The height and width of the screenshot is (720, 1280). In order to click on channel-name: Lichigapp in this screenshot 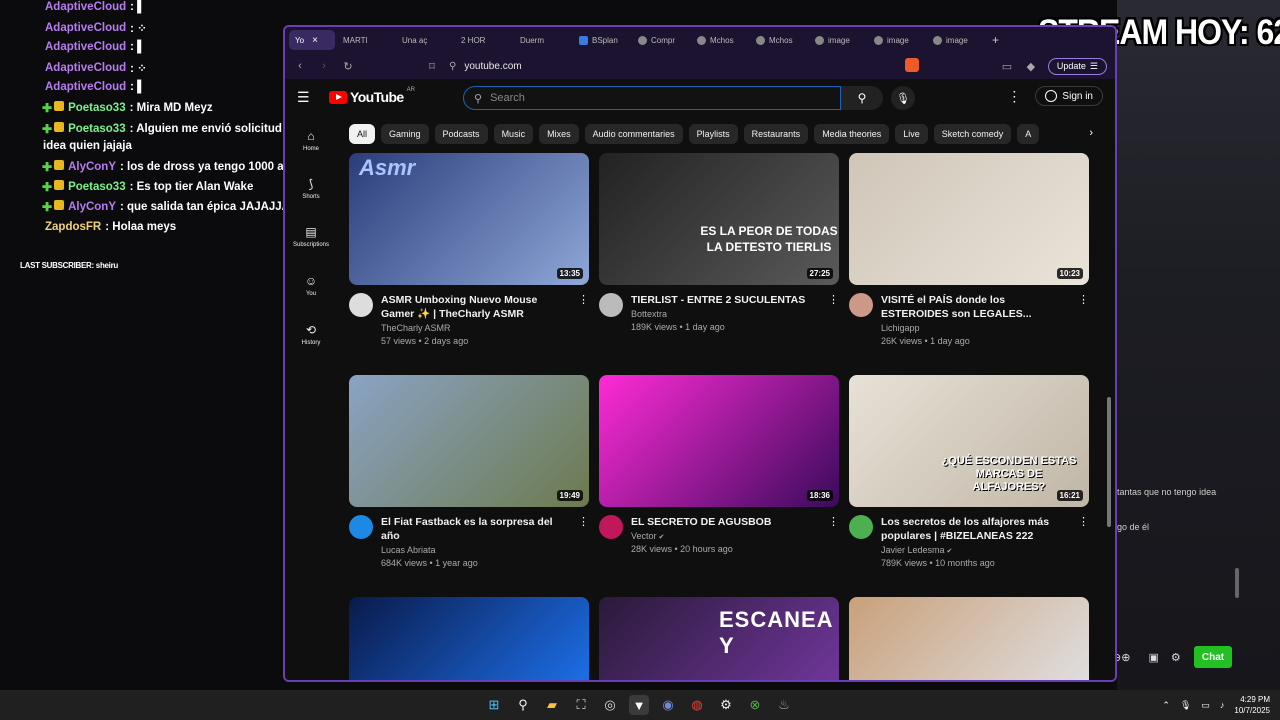, I will do `click(976, 328)`.